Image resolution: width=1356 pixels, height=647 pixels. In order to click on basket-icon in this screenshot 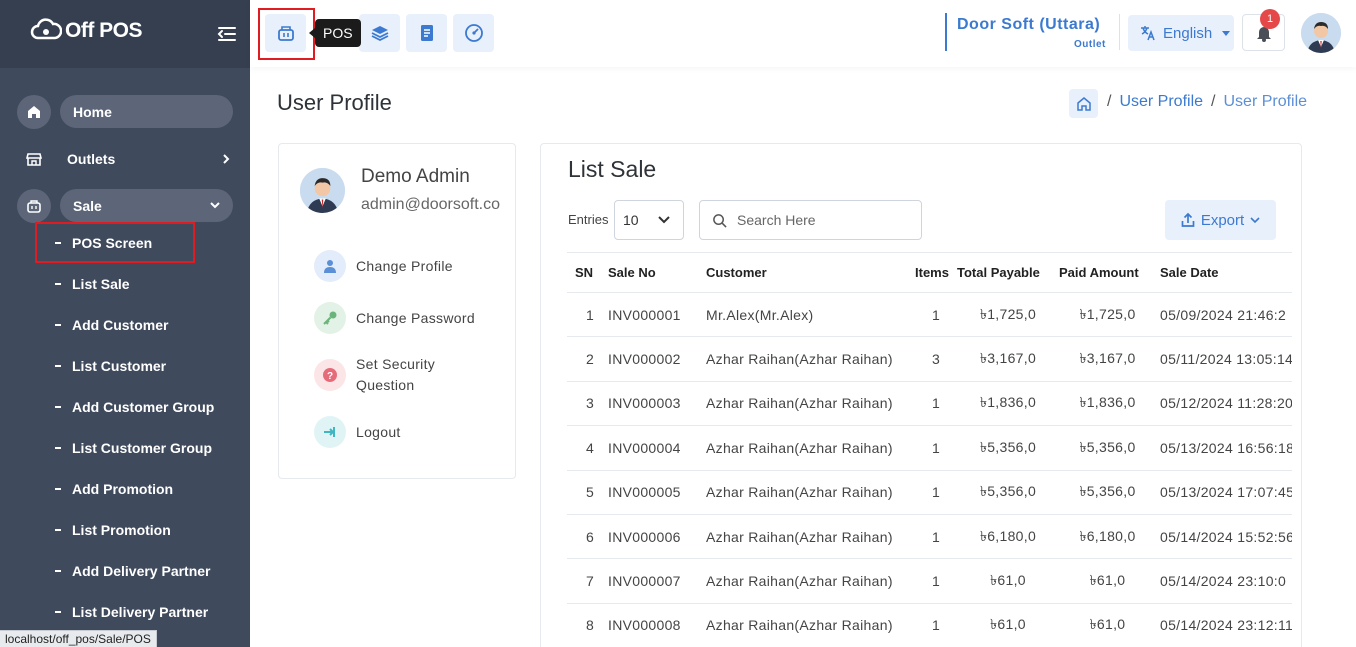, I will do `click(34, 205)`.